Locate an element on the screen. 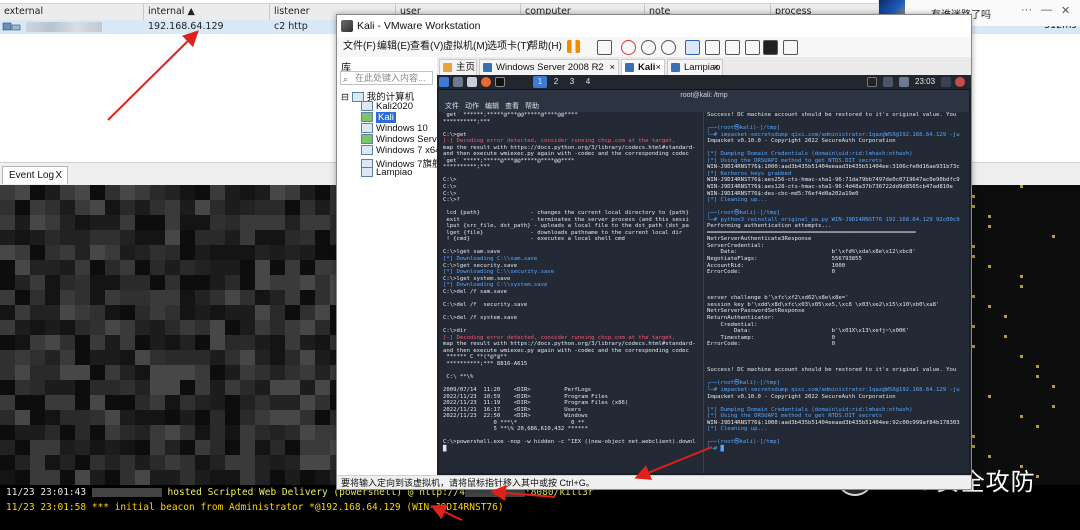  term-menu-view: 查看 is located at coordinates (512, 107).